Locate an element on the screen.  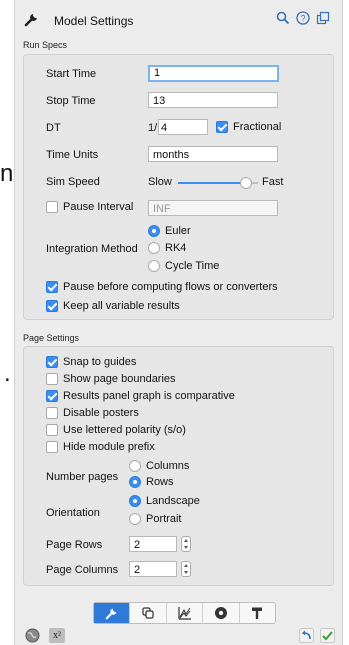
snap-checkbox is located at coordinates (52, 362).